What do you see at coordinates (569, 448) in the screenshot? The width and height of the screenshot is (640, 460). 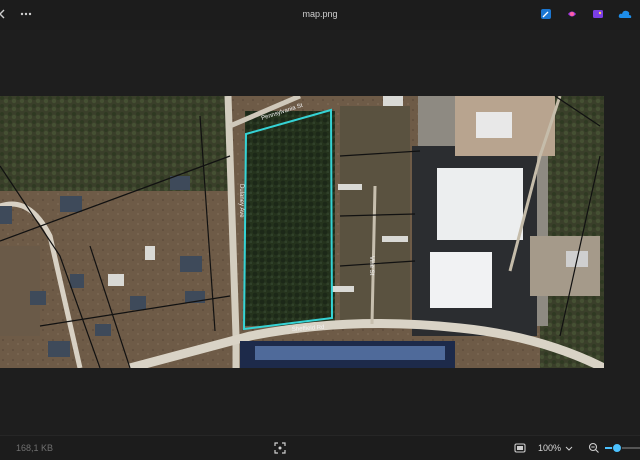 I see `chevron-down-icon` at bounding box center [569, 448].